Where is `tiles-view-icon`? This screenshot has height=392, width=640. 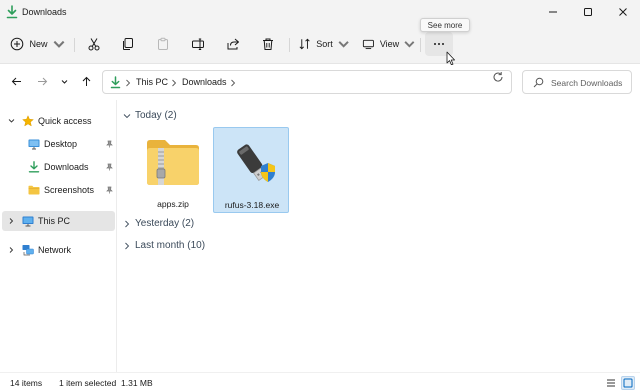
tiles-view-icon is located at coordinates (628, 383).